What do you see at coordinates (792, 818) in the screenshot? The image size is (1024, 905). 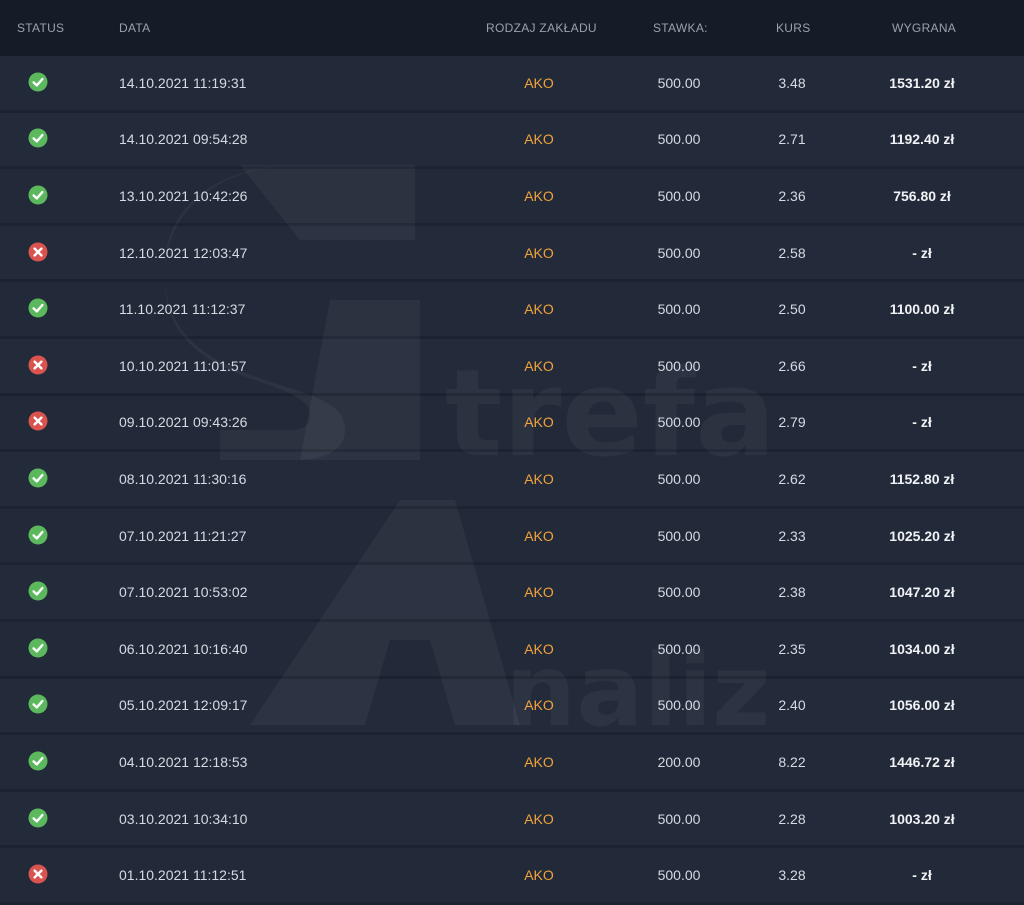 I see `odds-cell: 2.28` at bounding box center [792, 818].